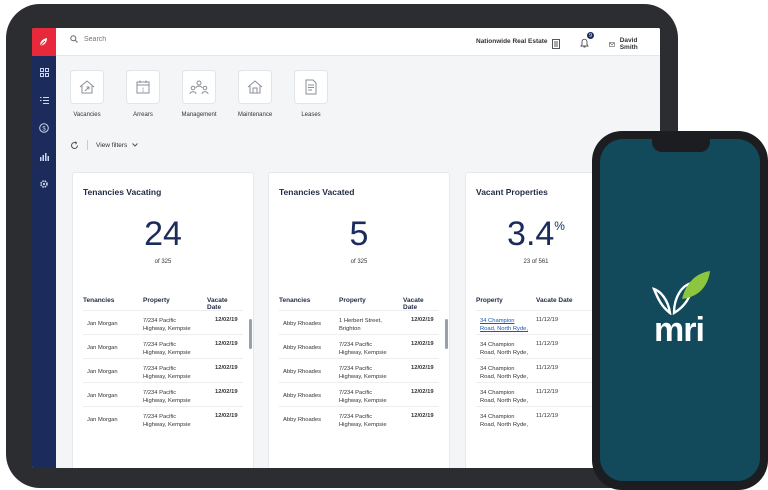  I want to click on app-logo, so click(44, 42).